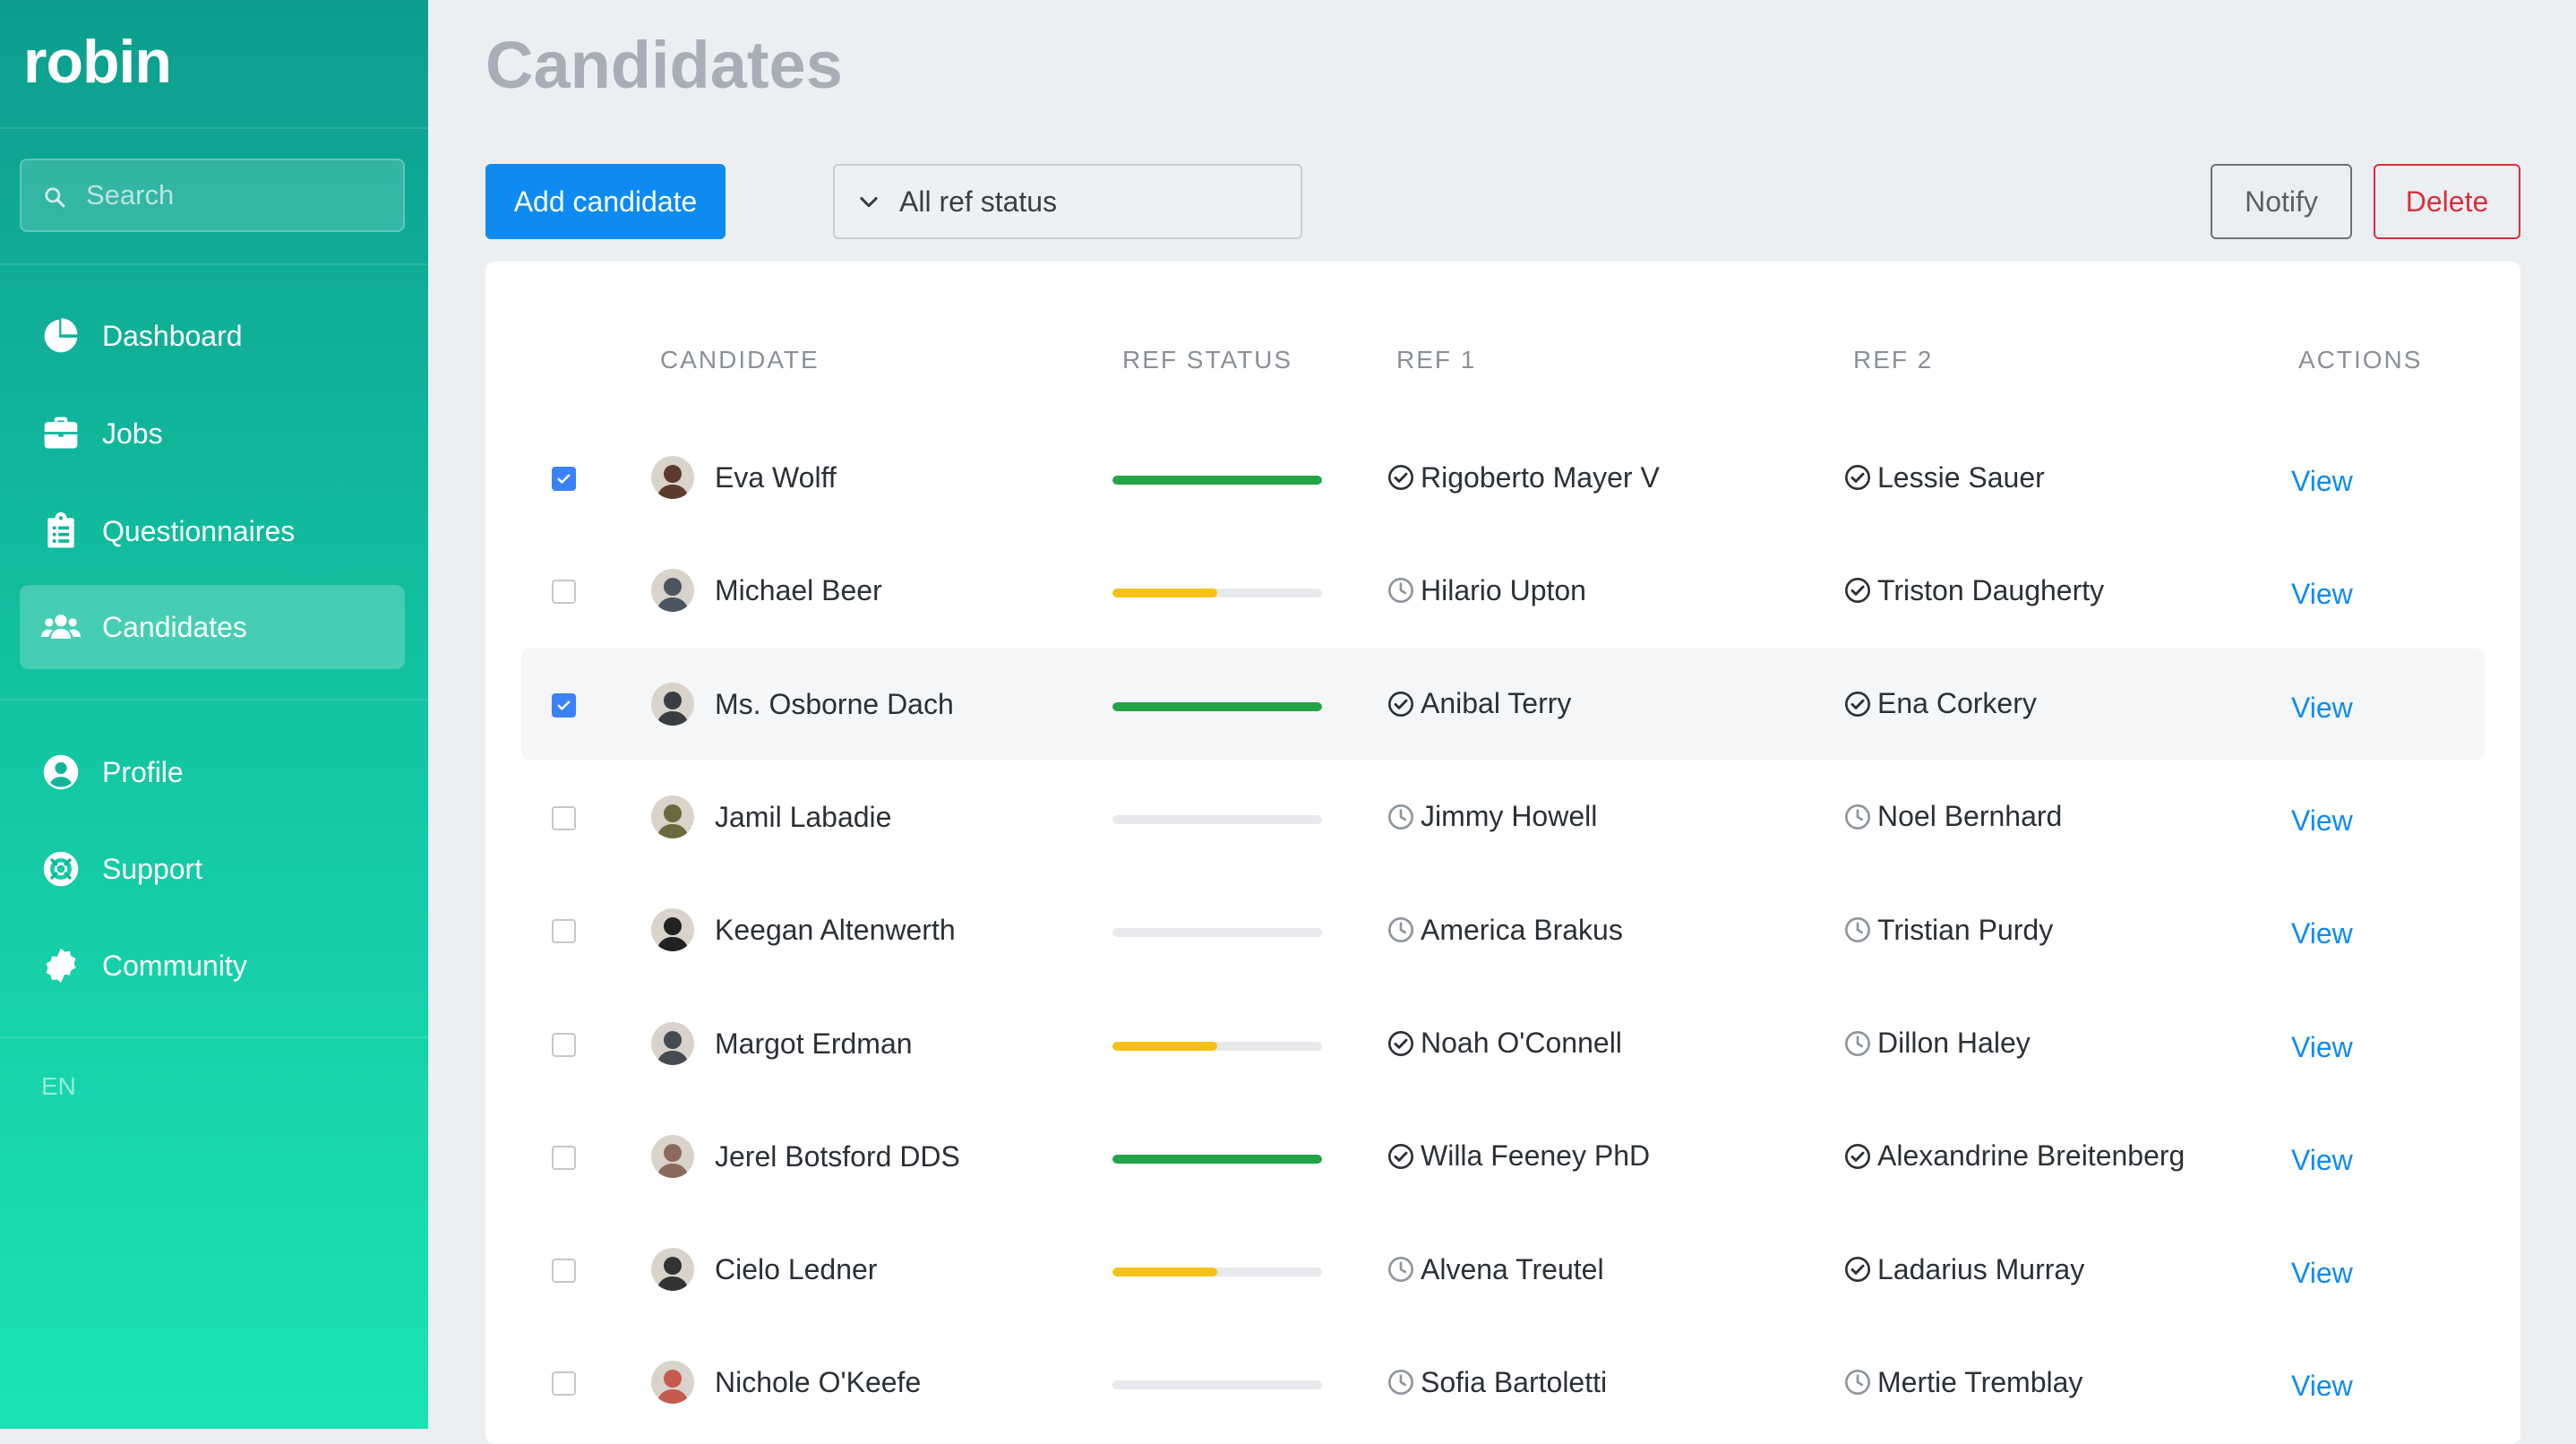  I want to click on users-icon, so click(61, 627).